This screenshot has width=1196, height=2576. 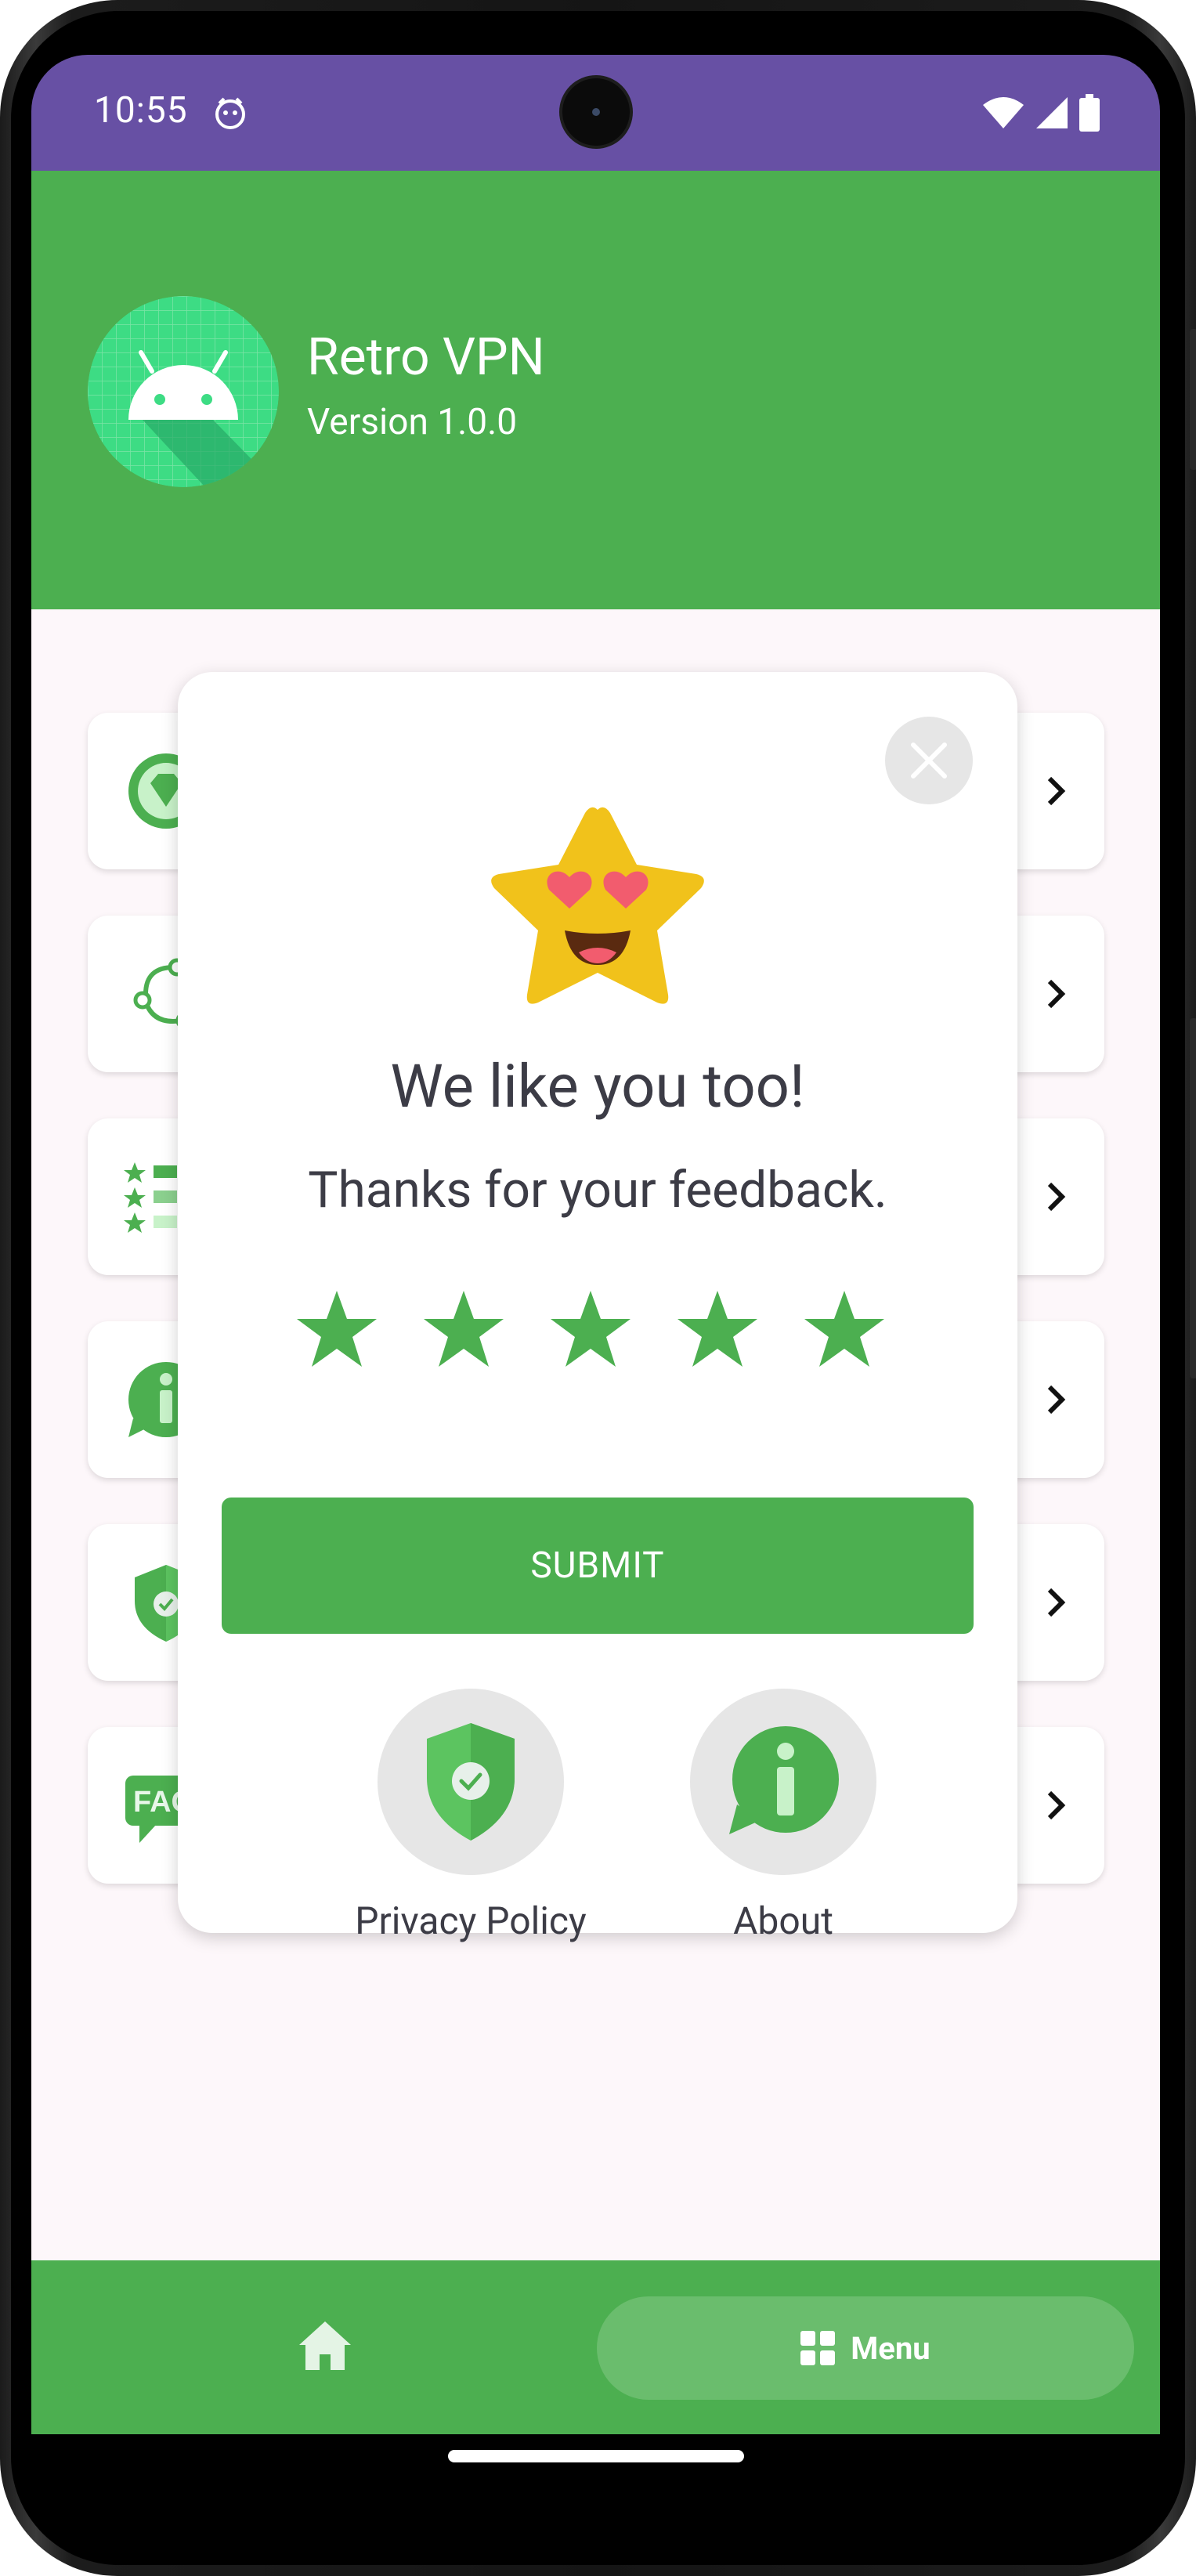 What do you see at coordinates (183, 391) in the screenshot?
I see `android-logo-icon` at bounding box center [183, 391].